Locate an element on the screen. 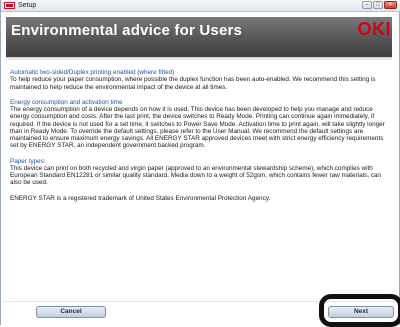  section-heading: Energy consumption and activation time is located at coordinates (66, 102).